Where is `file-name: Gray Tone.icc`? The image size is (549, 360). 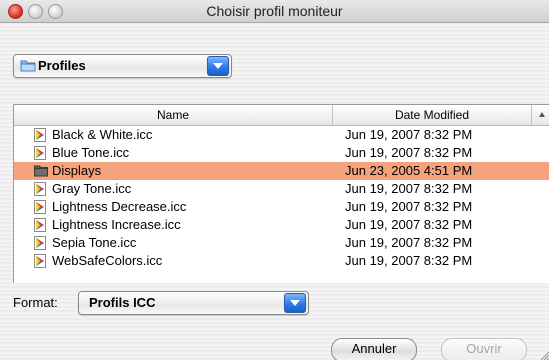
file-name: Gray Tone.icc is located at coordinates (92, 188).